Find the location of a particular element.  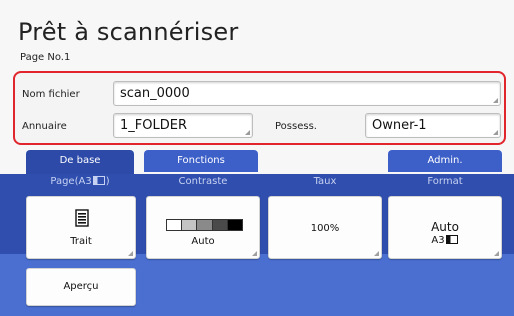

rate-button: 100% is located at coordinates (325, 227).